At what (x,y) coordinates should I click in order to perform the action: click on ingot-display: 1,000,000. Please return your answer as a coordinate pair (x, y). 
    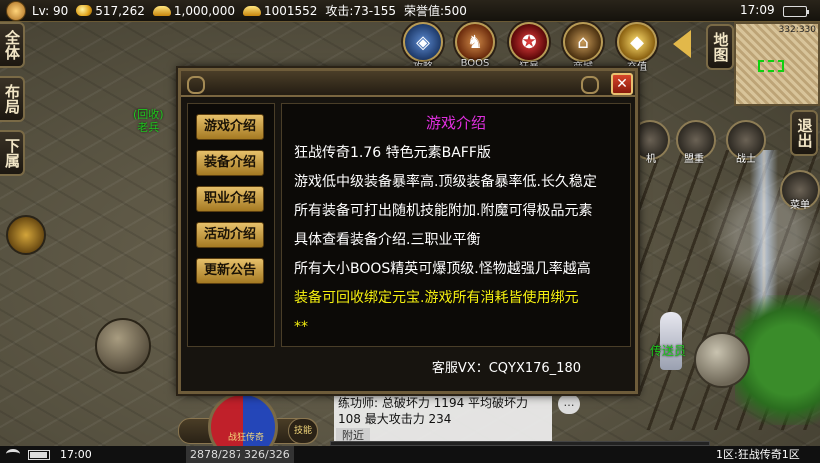
    Looking at the image, I should click on (193, 10).